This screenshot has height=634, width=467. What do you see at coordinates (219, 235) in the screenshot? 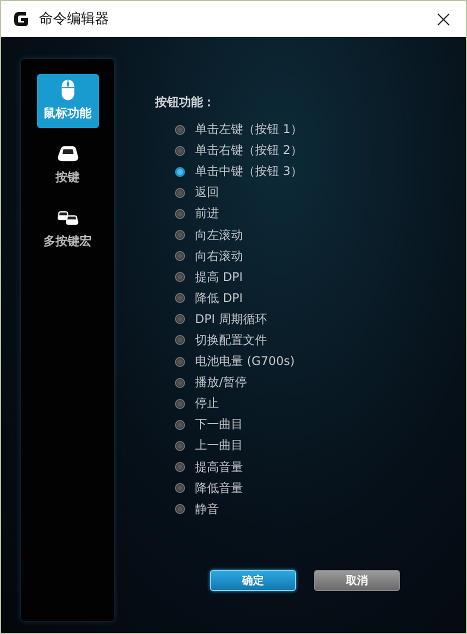
I see `option-label: 向左滚动` at bounding box center [219, 235].